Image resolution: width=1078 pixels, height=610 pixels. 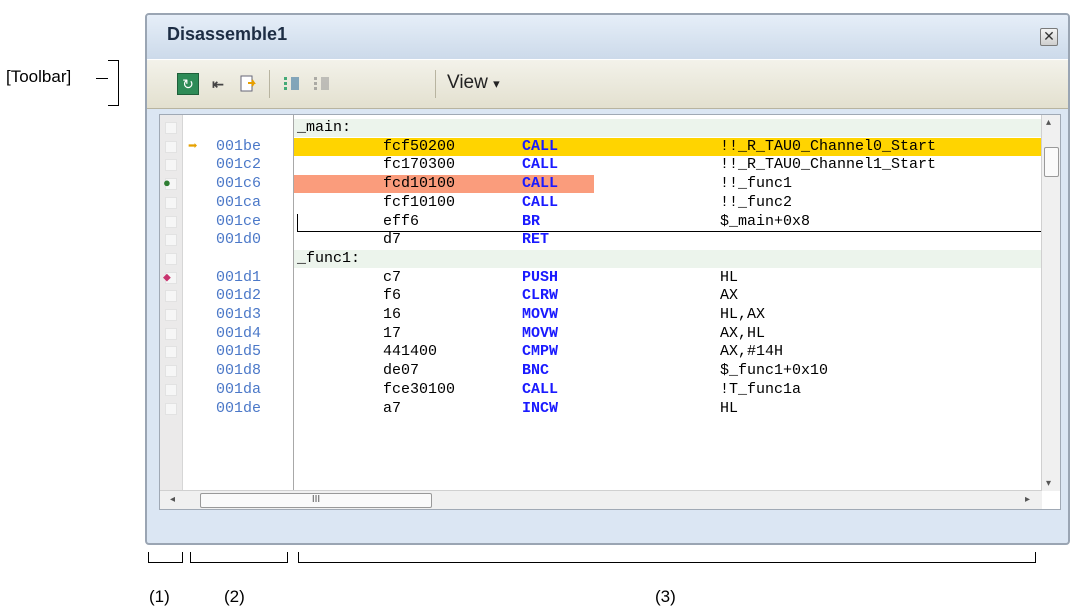 I want to click on address-cell: 001d3, so click(x=239, y=314).